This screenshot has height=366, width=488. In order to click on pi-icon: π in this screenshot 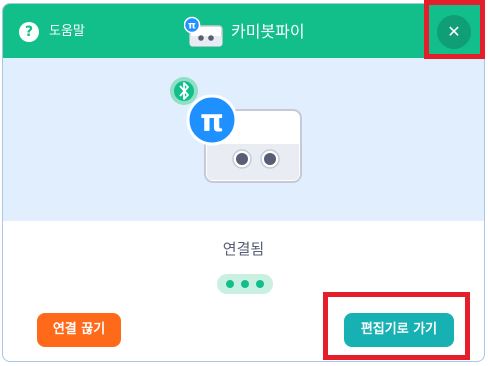, I will do `click(212, 120)`.